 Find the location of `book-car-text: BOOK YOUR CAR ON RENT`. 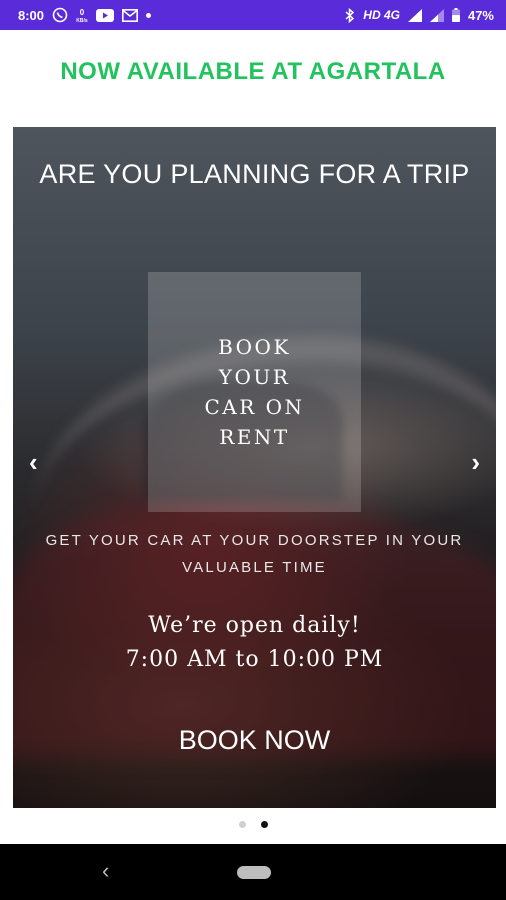

book-car-text: BOOK YOUR CAR ON RENT is located at coordinates (255, 392).